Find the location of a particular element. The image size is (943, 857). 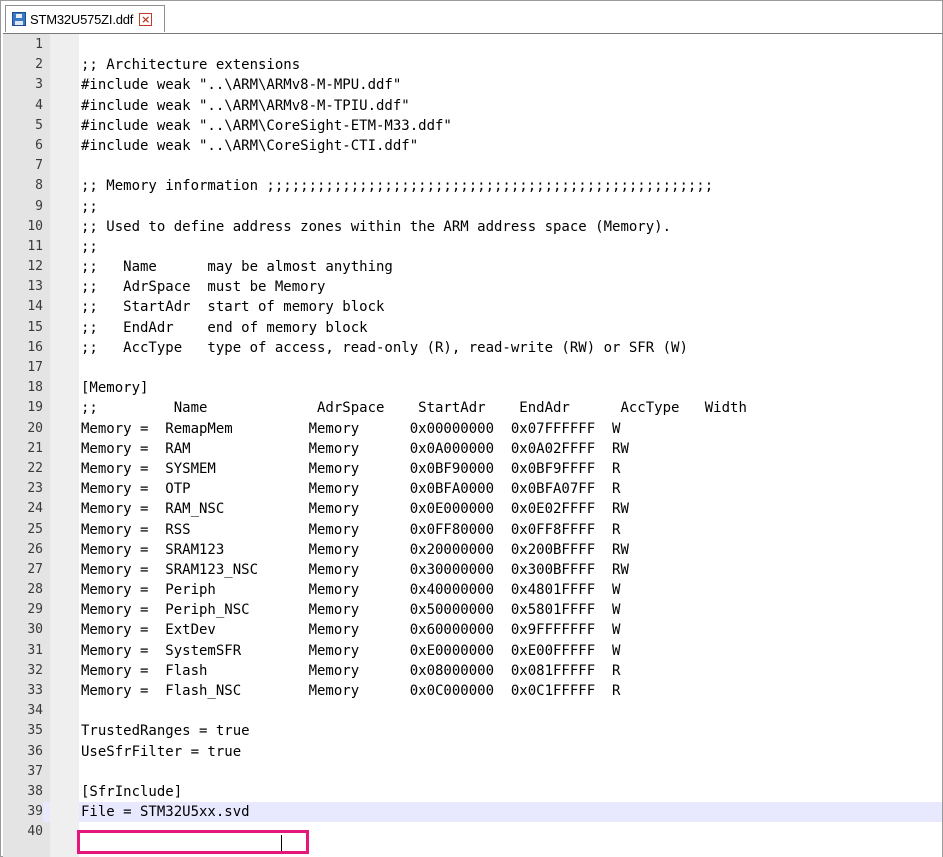

code-line: 17 is located at coordinates (472, 368).